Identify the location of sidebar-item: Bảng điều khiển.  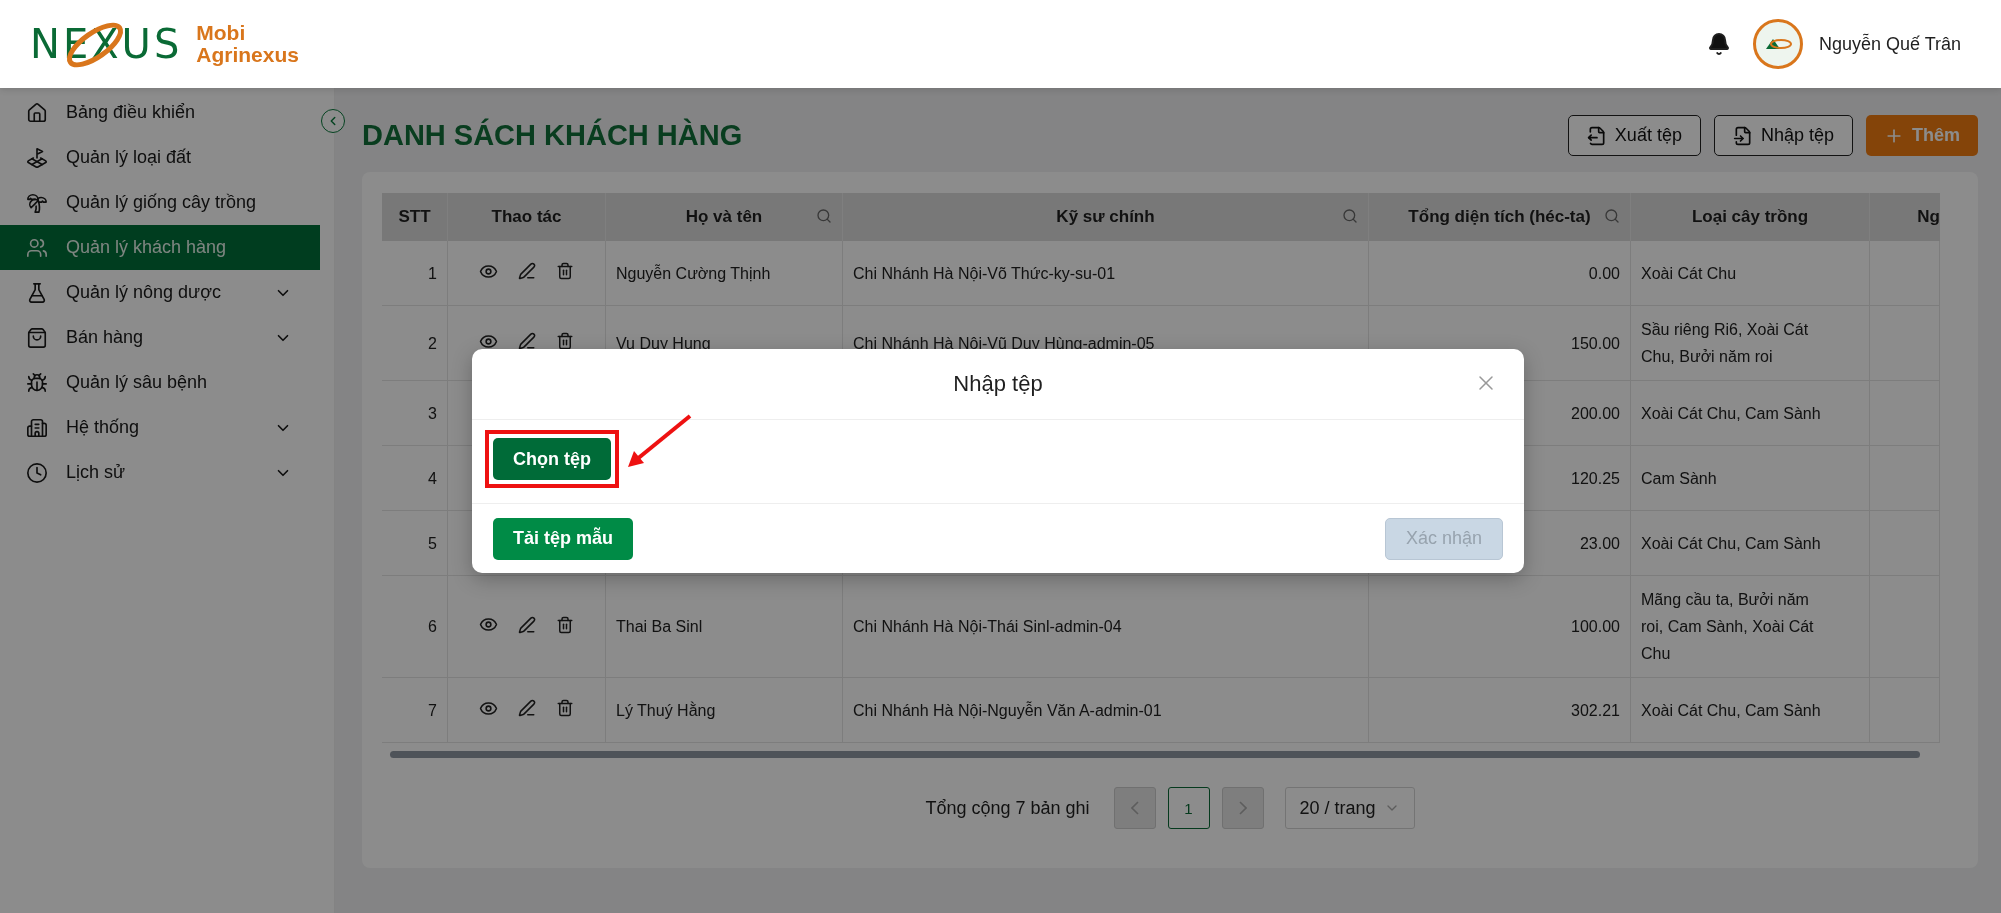
(160, 112).